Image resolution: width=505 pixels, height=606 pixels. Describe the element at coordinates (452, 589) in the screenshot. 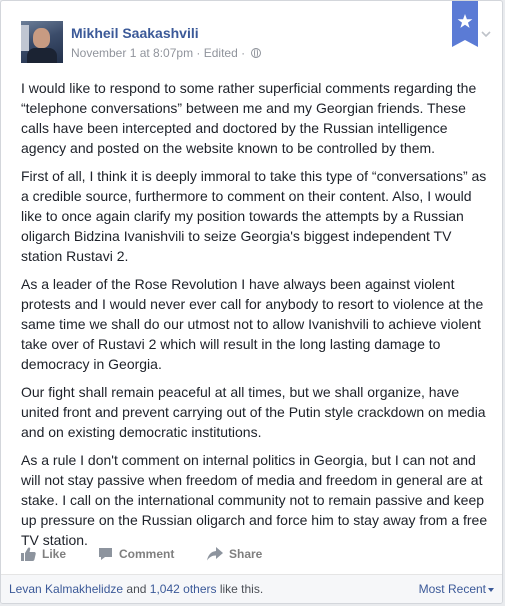

I see `sort-label: Most Recent` at that location.